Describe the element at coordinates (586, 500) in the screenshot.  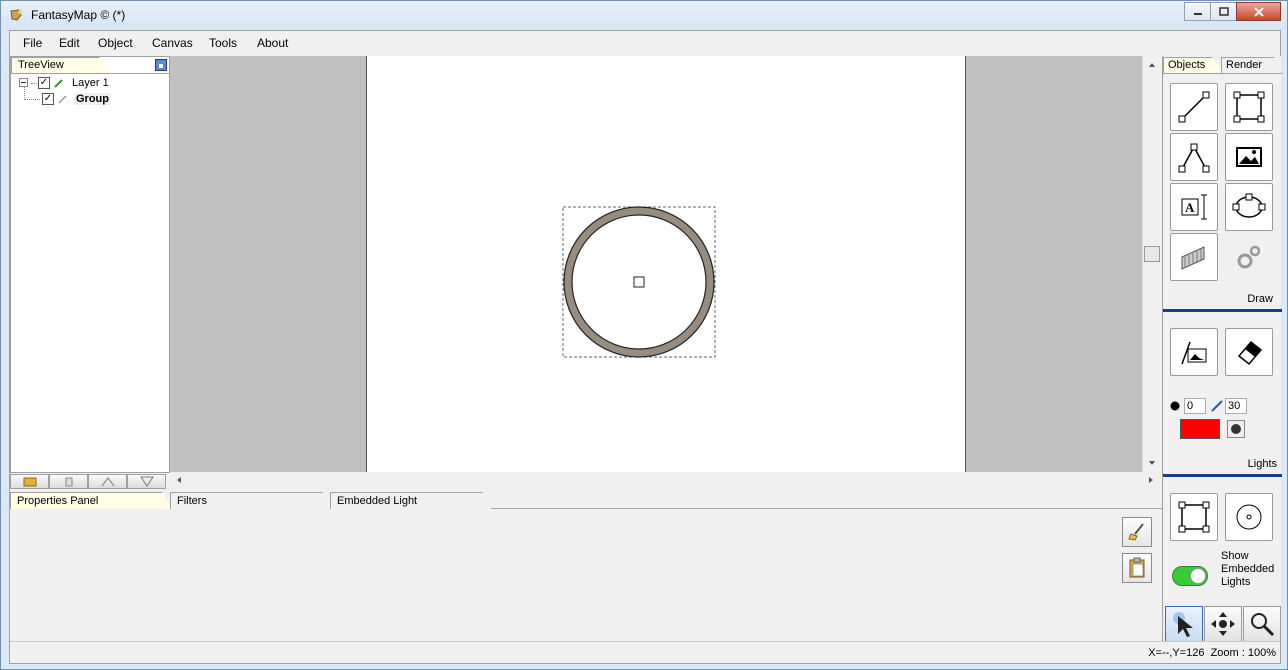
I see `bottom-tab-strip: Properties Panel Filters Embedded Light` at that location.